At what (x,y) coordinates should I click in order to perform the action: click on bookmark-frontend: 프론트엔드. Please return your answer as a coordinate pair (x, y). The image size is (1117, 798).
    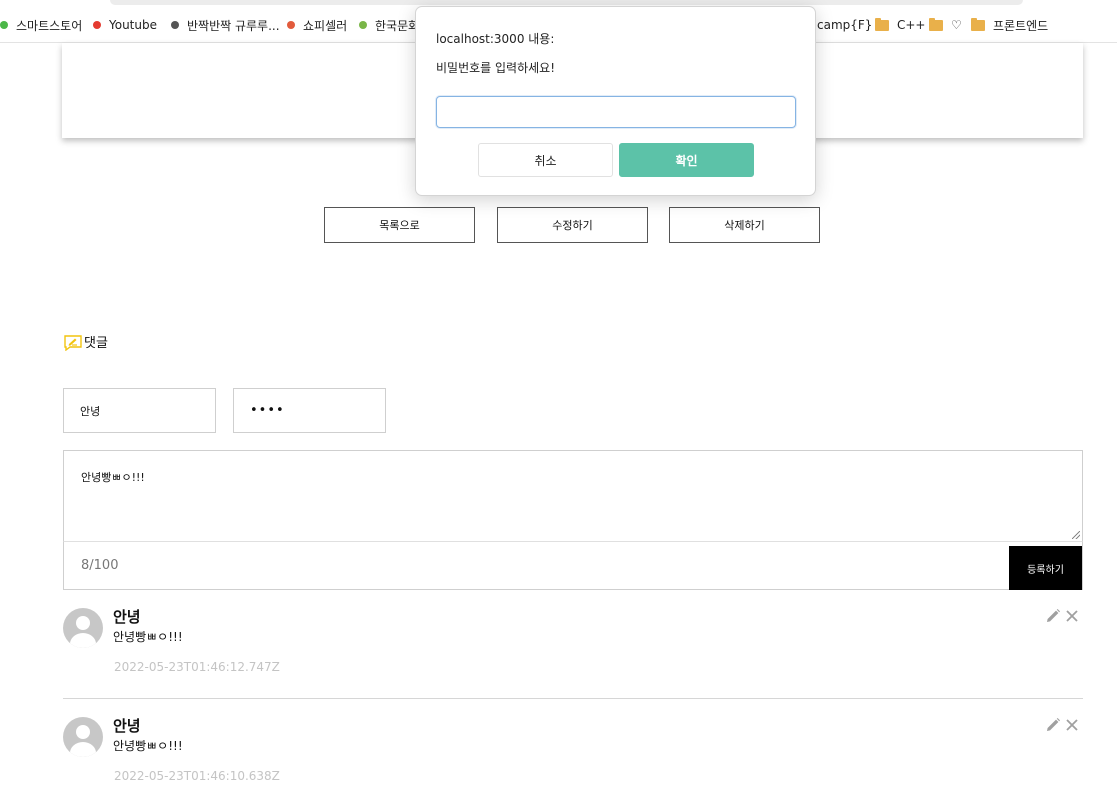
    Looking at the image, I should click on (1009, 25).